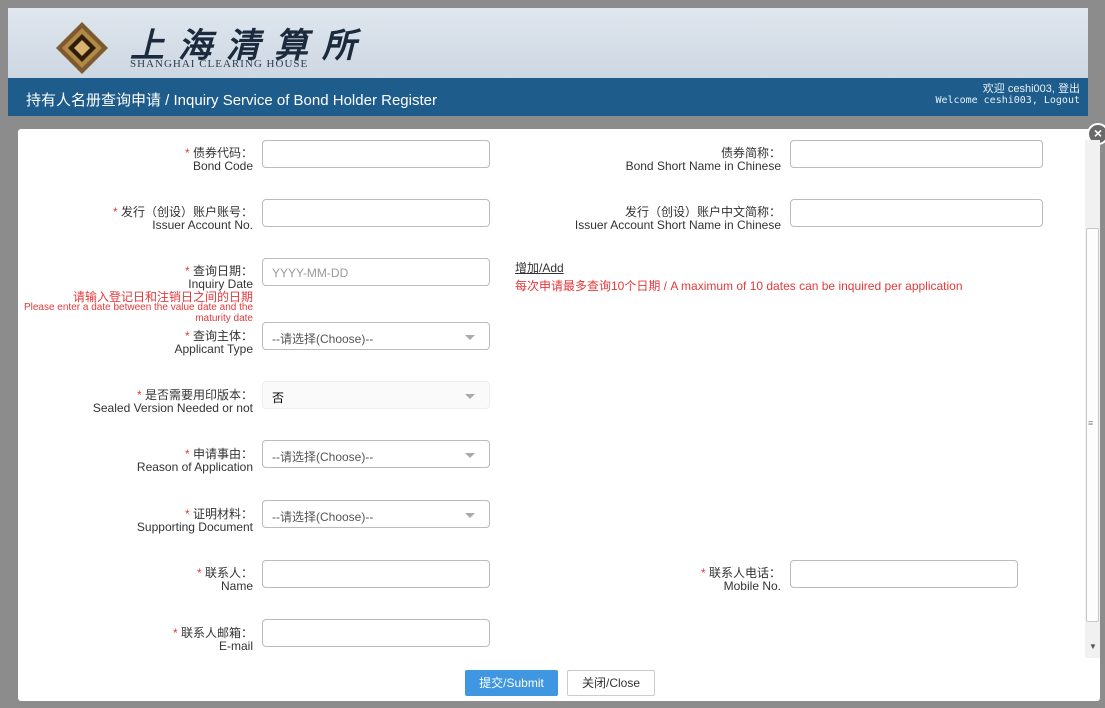  Describe the element at coordinates (703, 159) in the screenshot. I see `bond-short-name-label: 债券简称： Bond Short Name in Chinese` at that location.